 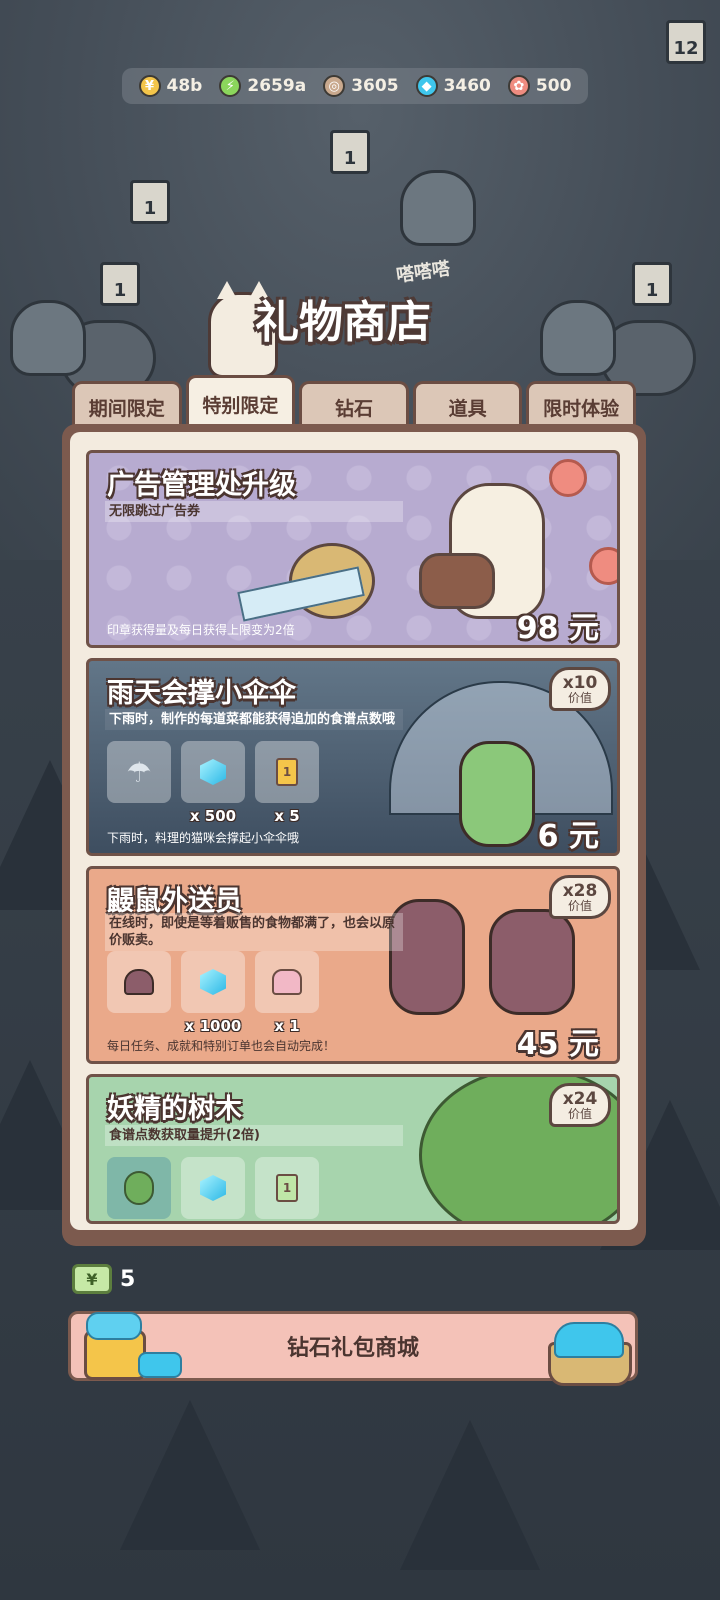 I want to click on currency-diamonds: ◆ 3460, so click(x=453, y=86).